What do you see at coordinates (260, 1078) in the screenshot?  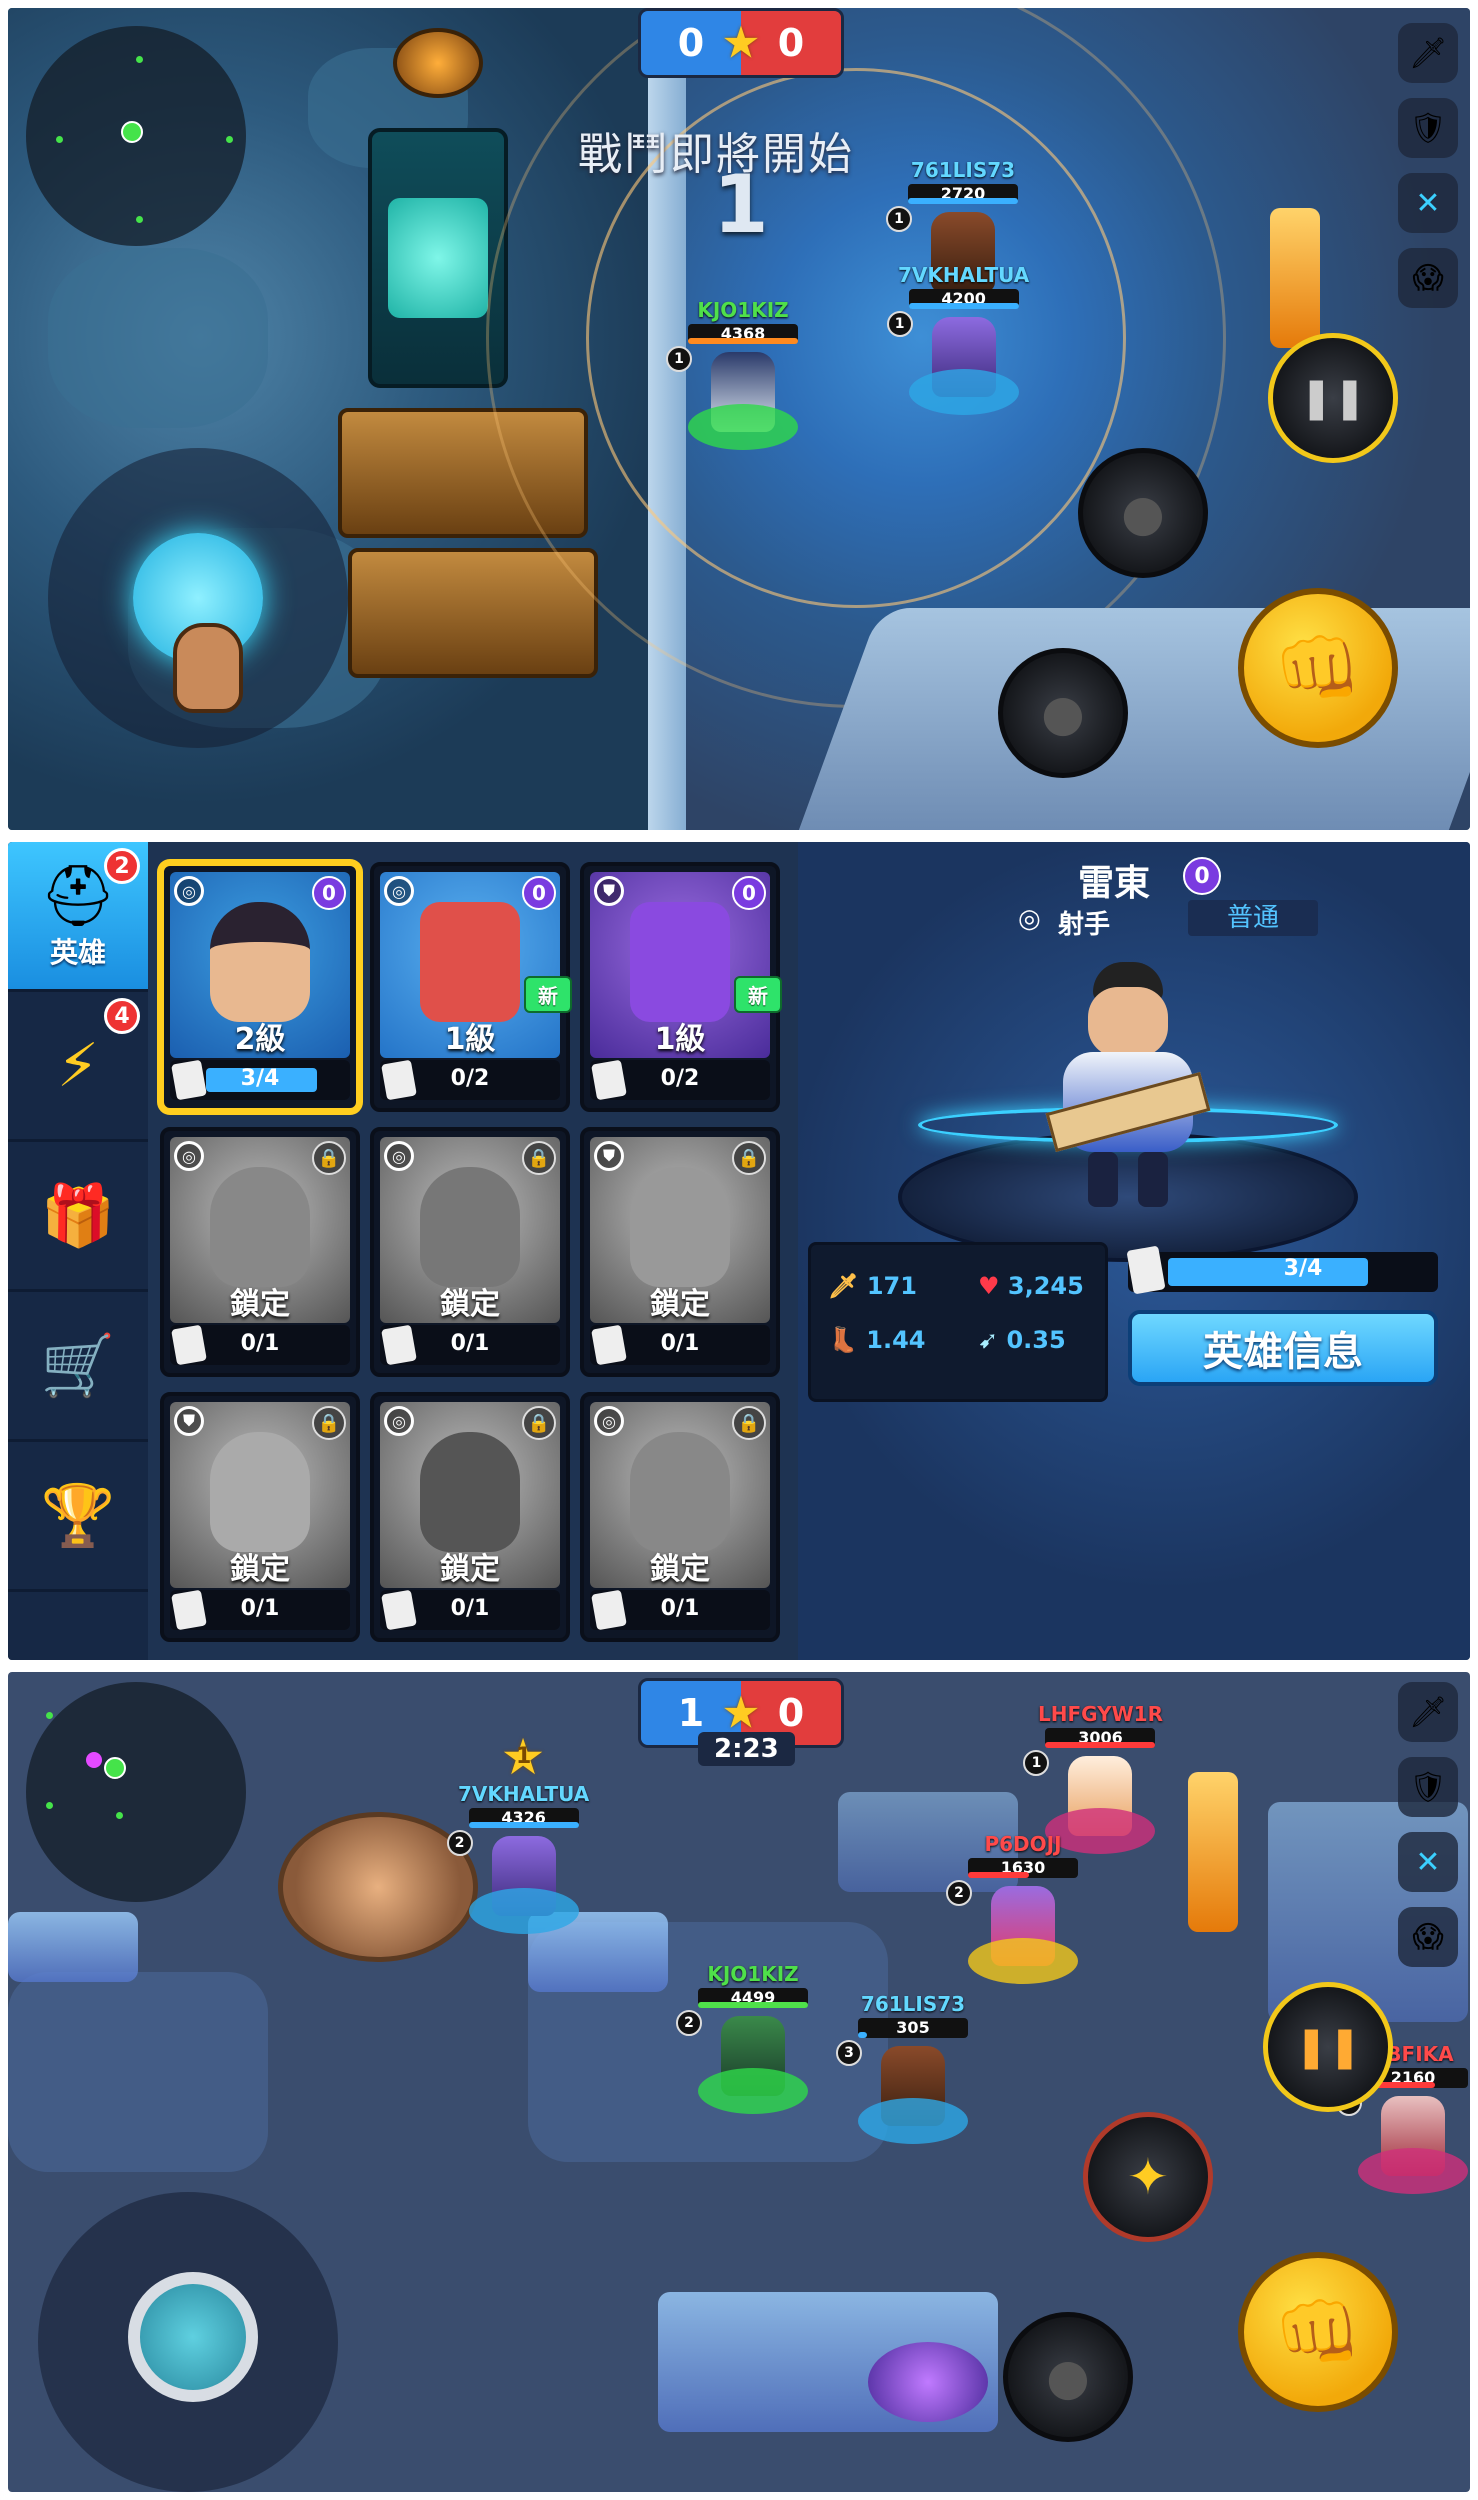 I see `card-progress-text: 3/4` at bounding box center [260, 1078].